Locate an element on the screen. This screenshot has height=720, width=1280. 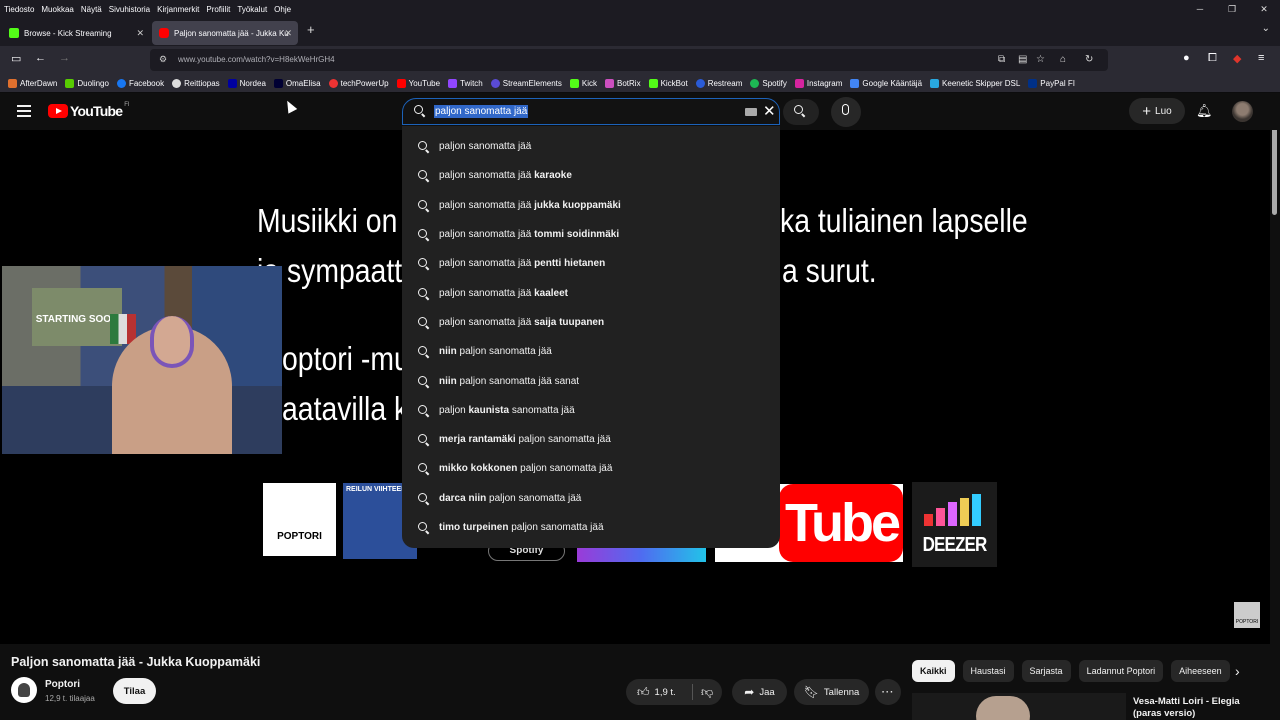
bookmark-restream: Restream is located at coordinates (718, 83).